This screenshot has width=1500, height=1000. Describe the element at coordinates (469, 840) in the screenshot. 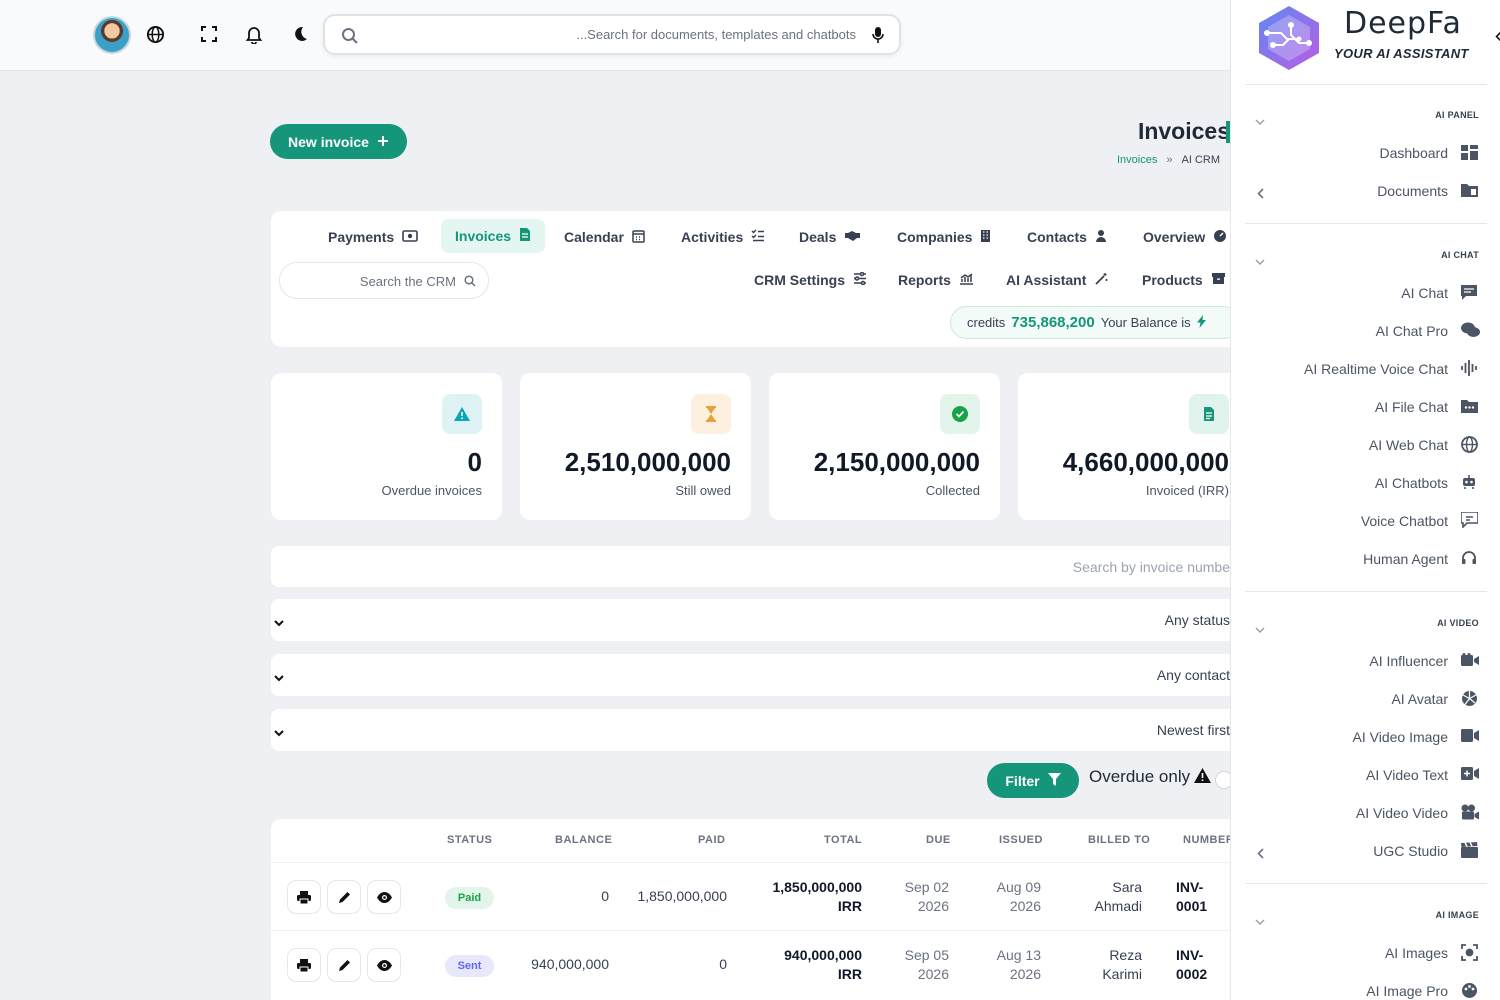

I see `th-status: STATUS` at that location.